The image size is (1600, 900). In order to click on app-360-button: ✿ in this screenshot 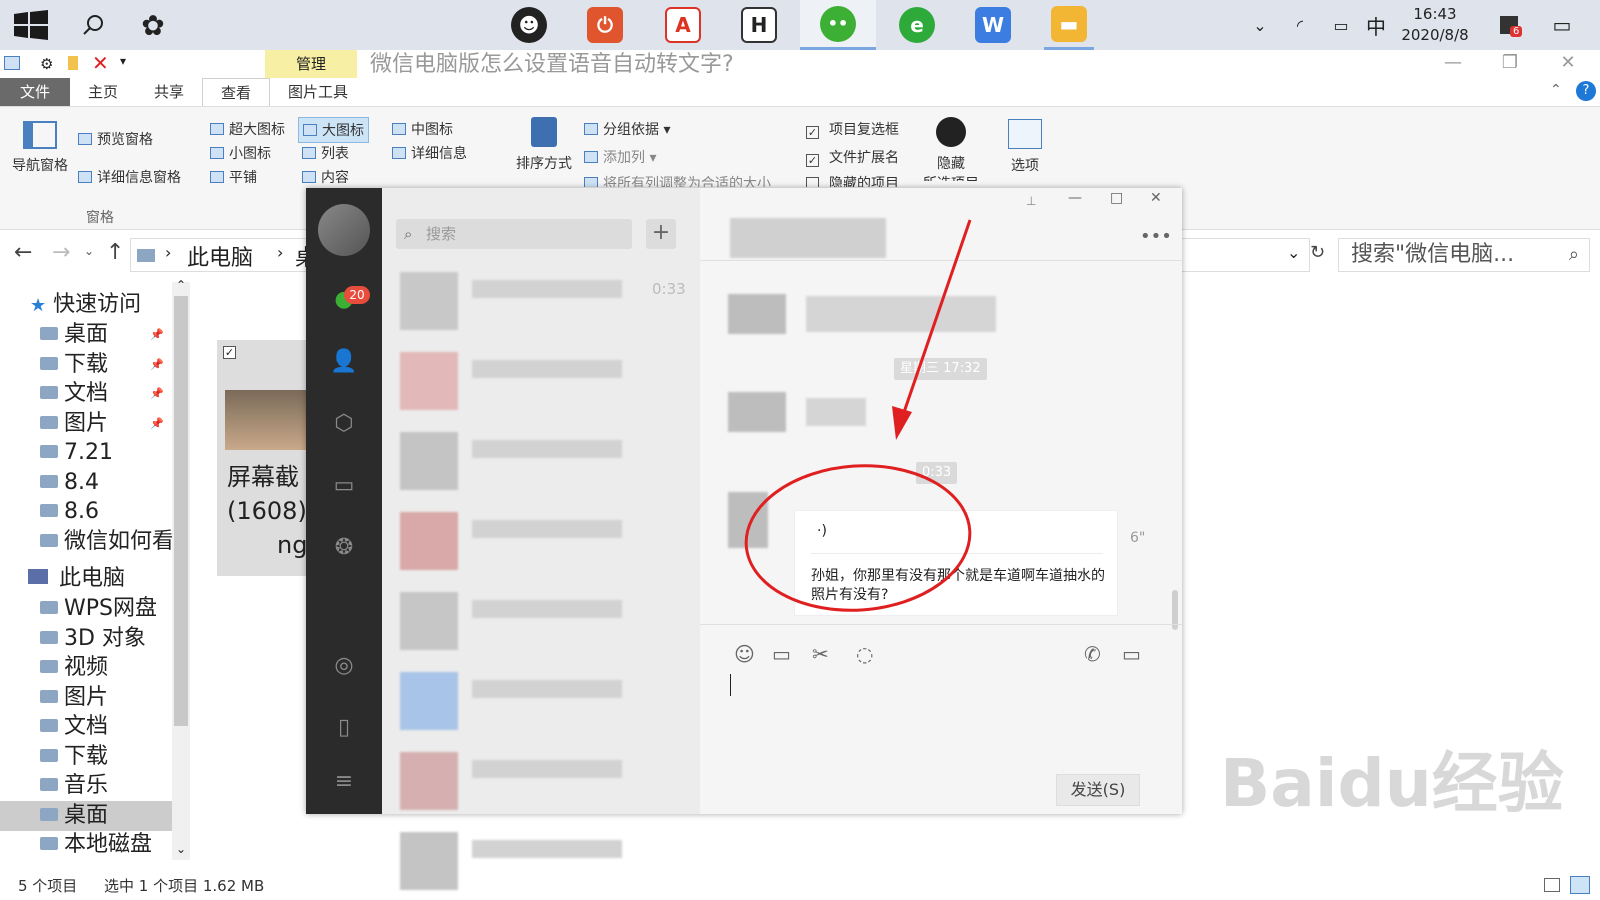, I will do `click(153, 25)`.